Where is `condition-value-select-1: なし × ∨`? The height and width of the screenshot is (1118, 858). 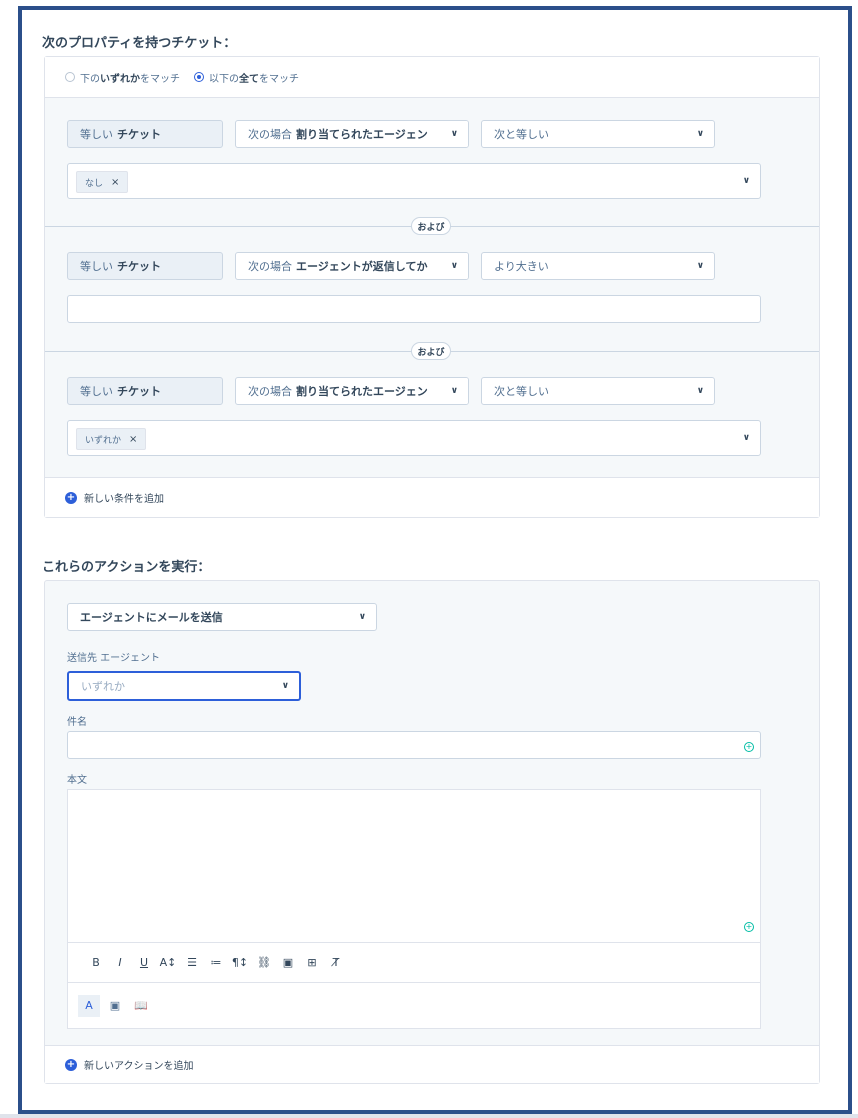 condition-value-select-1: なし × ∨ is located at coordinates (414, 181).